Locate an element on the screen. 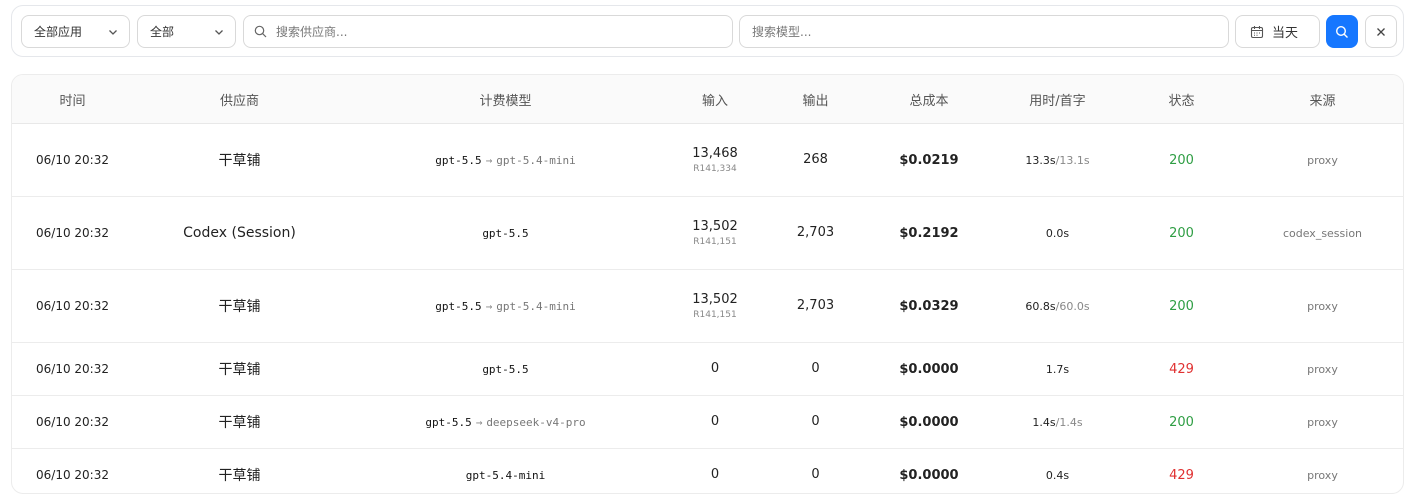 The image size is (1405, 494). cell-output: 268 is located at coordinates (815, 160).